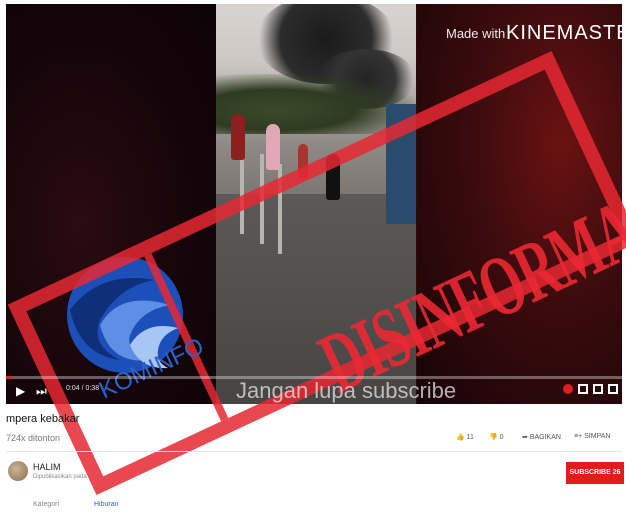 The height and width of the screenshot is (519, 626). I want to click on share-icon: ➦, so click(525, 437).